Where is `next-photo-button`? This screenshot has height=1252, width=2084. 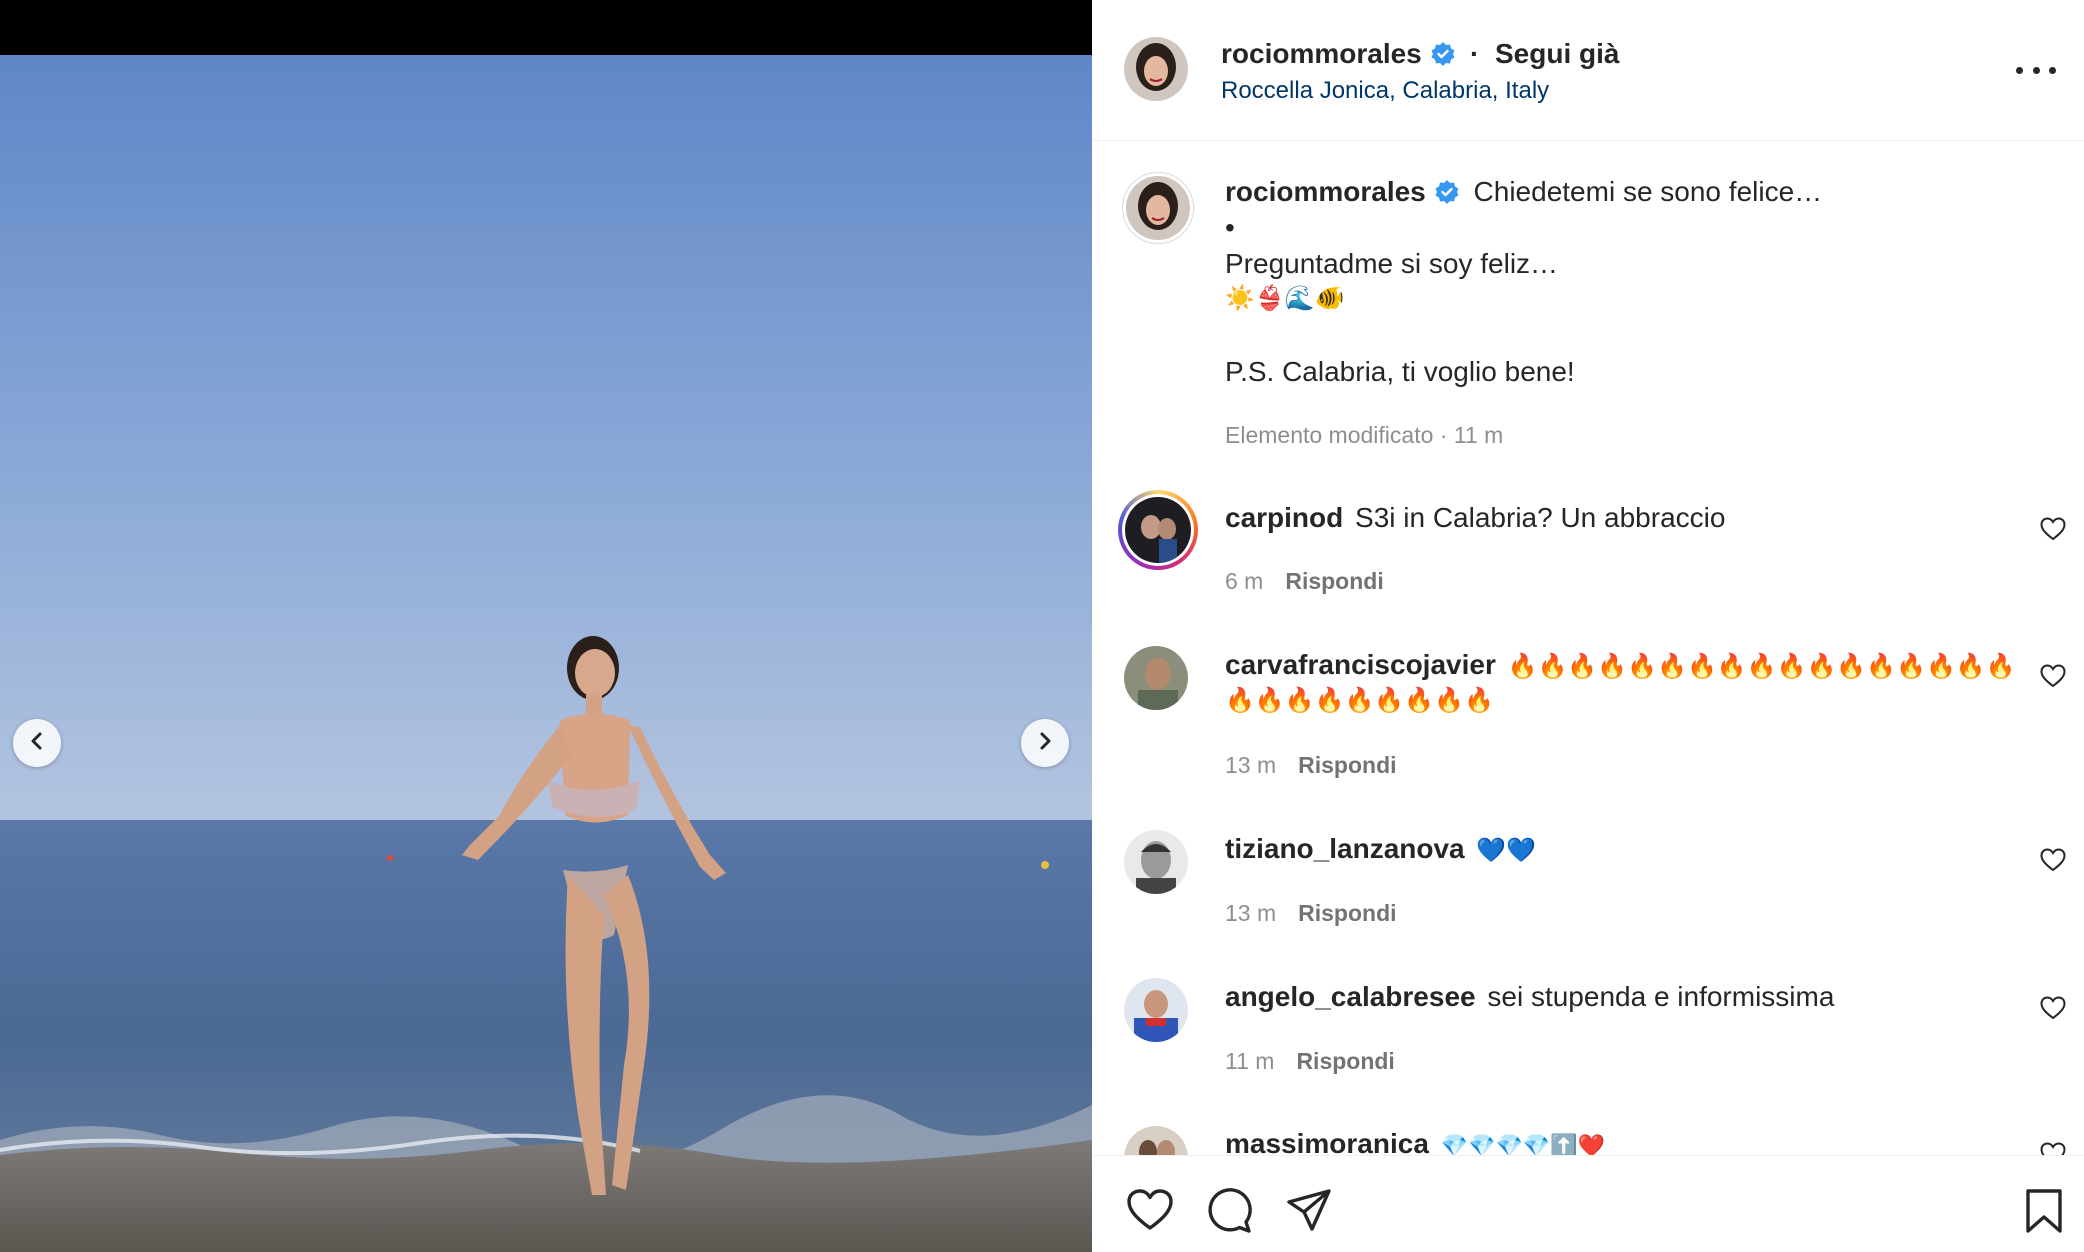
next-photo-button is located at coordinates (1045, 743).